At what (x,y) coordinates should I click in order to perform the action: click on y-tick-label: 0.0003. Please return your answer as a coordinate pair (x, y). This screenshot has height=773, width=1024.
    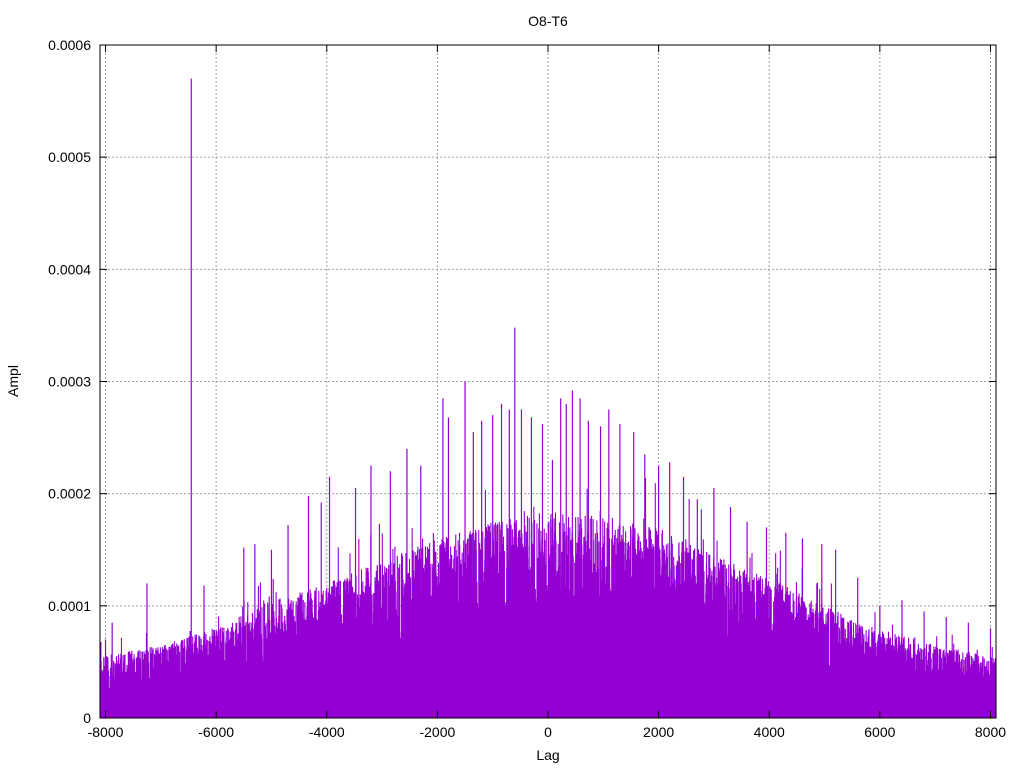
    Looking at the image, I should click on (69, 382).